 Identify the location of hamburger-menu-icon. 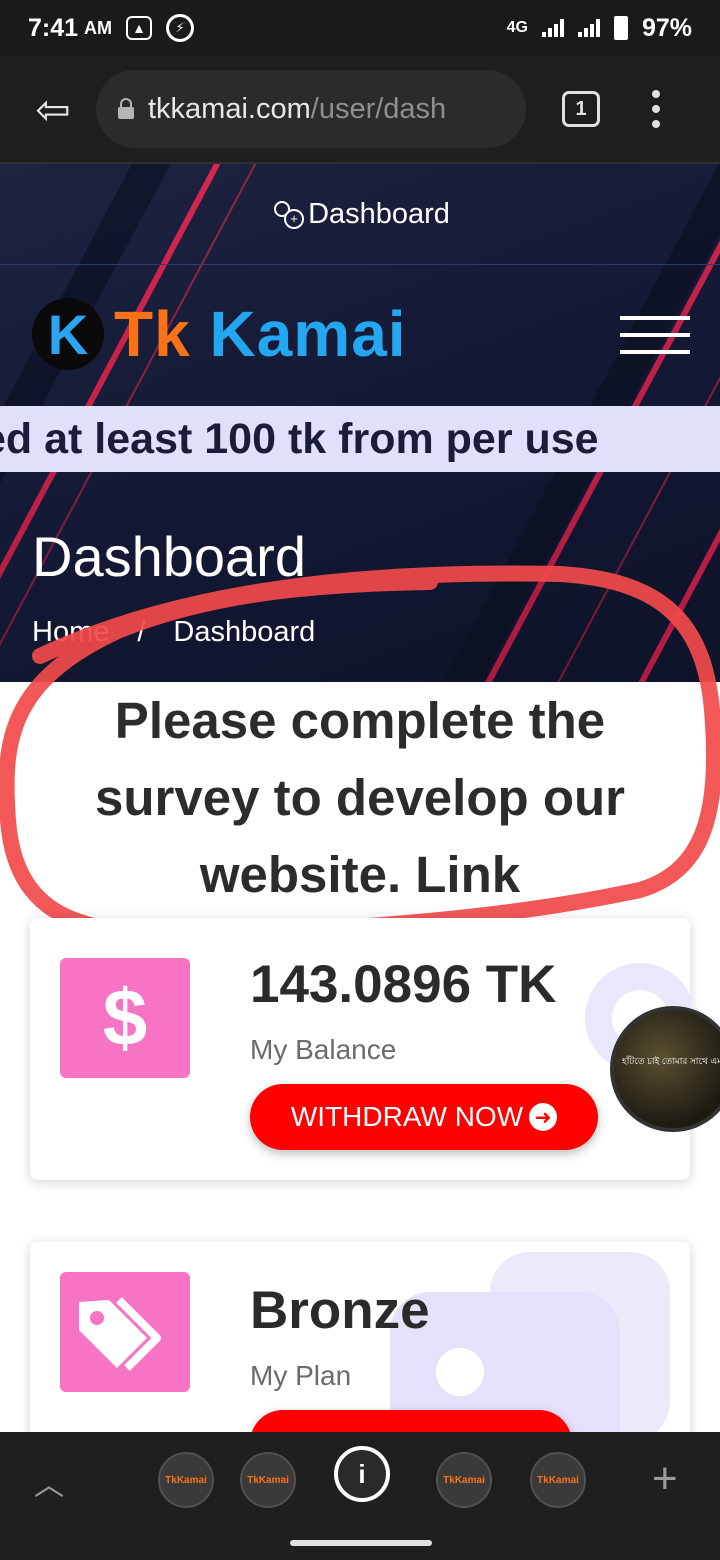
(655, 335).